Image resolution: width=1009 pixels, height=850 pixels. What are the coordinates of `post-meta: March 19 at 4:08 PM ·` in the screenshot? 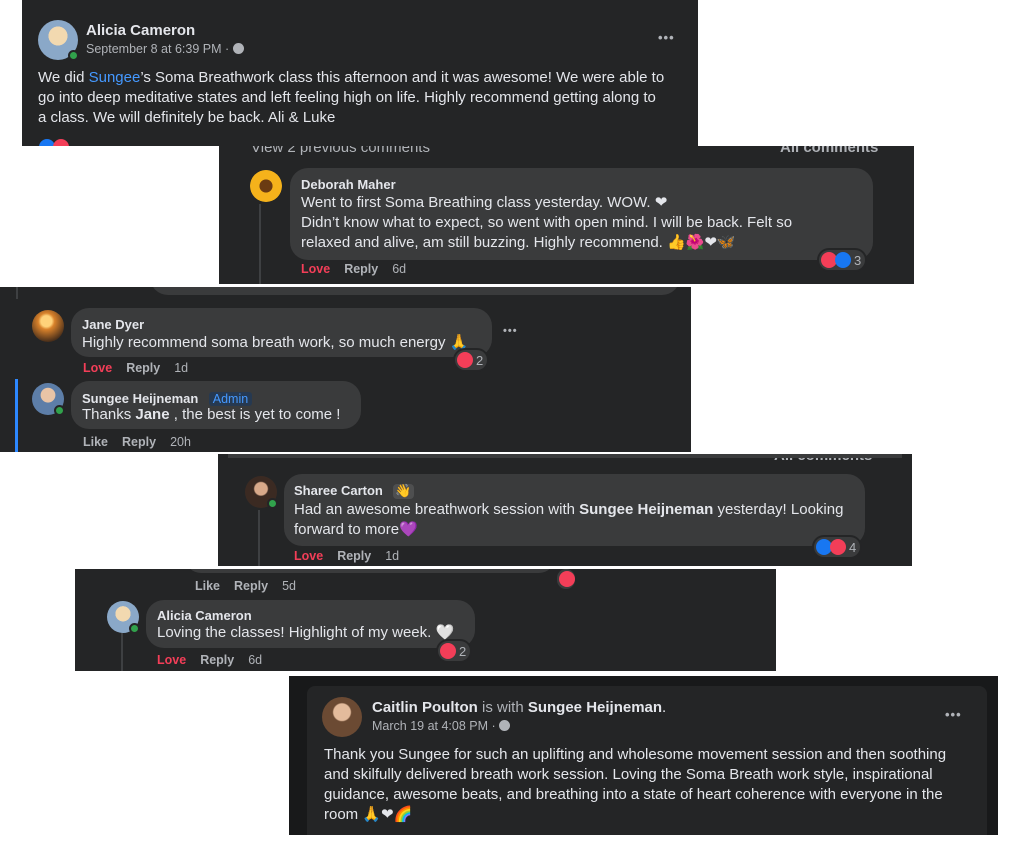 It's located at (441, 726).